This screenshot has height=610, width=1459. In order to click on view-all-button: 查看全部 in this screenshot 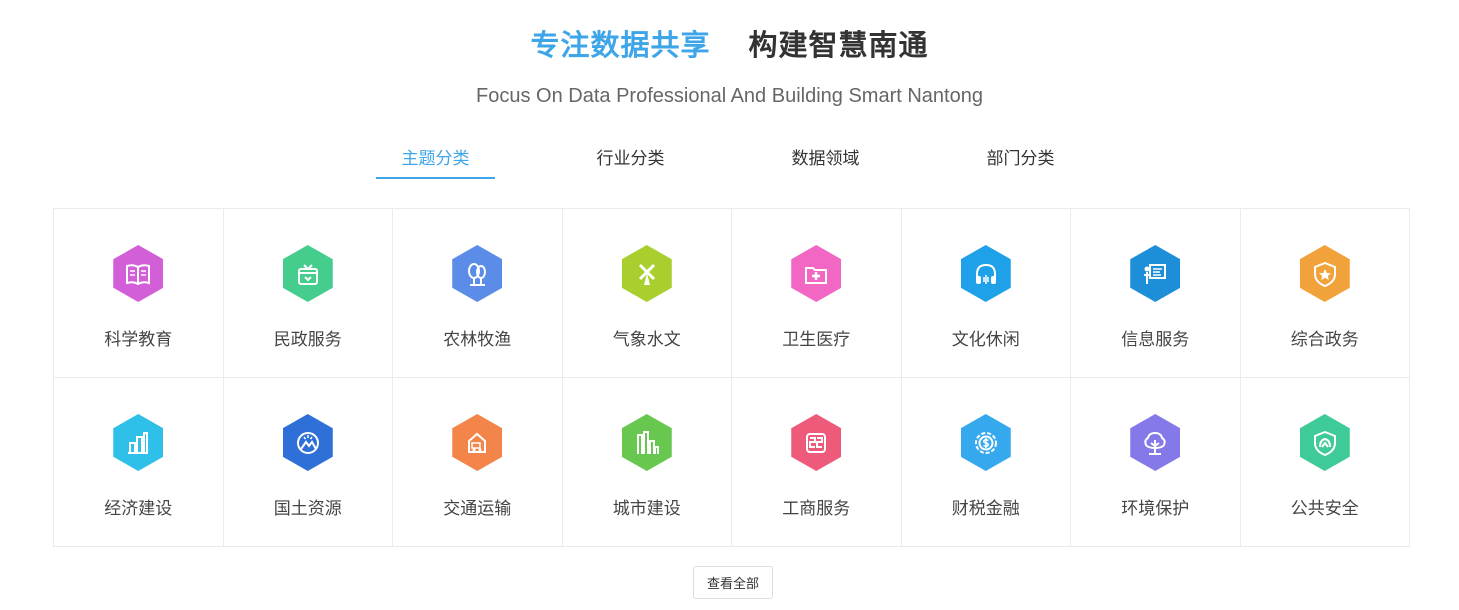, I will do `click(733, 582)`.